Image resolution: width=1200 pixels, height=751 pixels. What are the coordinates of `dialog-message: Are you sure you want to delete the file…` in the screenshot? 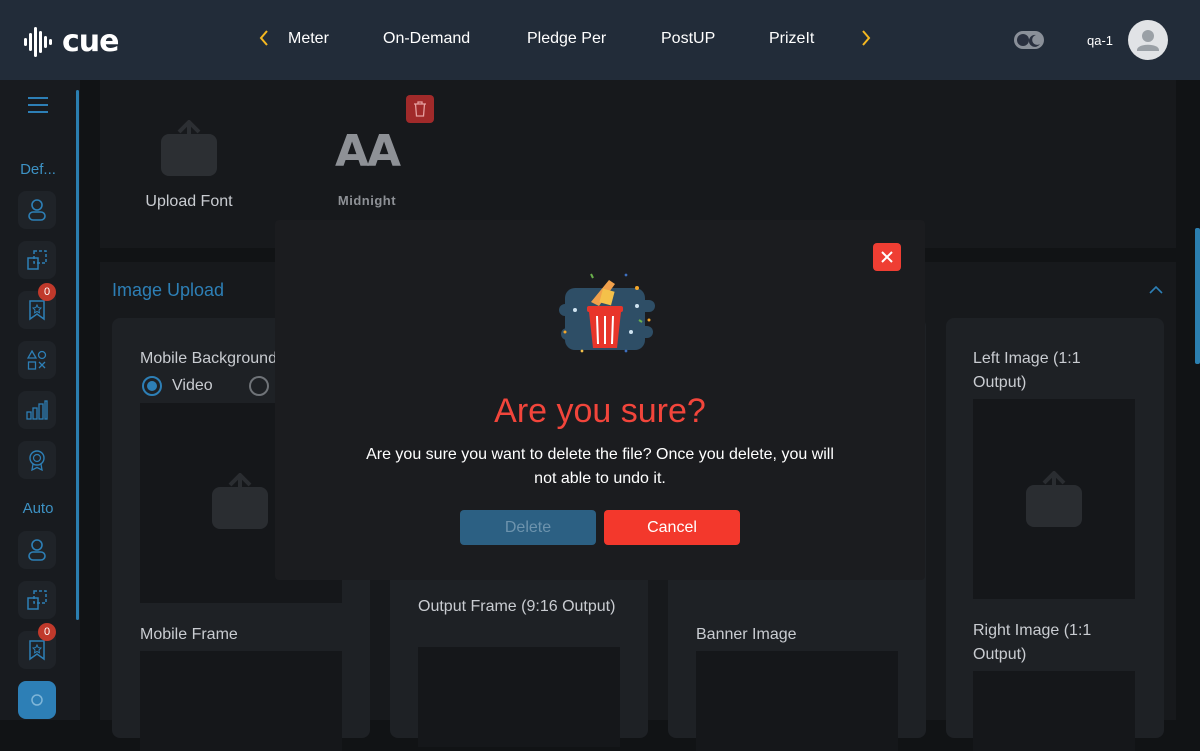 It's located at (600, 466).